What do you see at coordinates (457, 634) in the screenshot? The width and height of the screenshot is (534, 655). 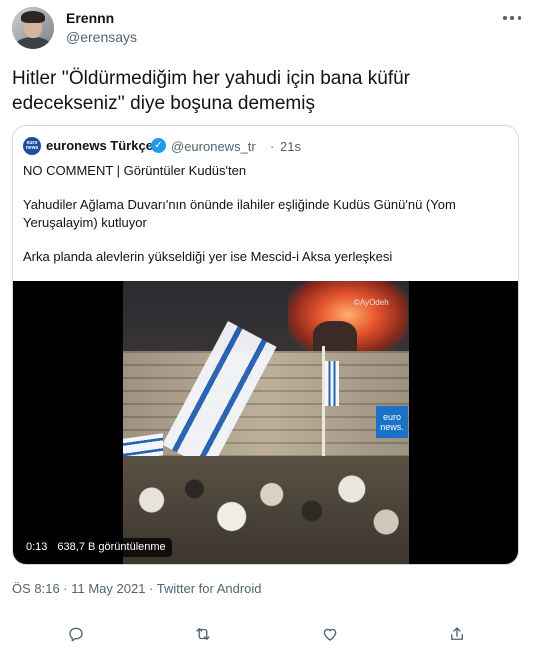 I see `share-icon` at bounding box center [457, 634].